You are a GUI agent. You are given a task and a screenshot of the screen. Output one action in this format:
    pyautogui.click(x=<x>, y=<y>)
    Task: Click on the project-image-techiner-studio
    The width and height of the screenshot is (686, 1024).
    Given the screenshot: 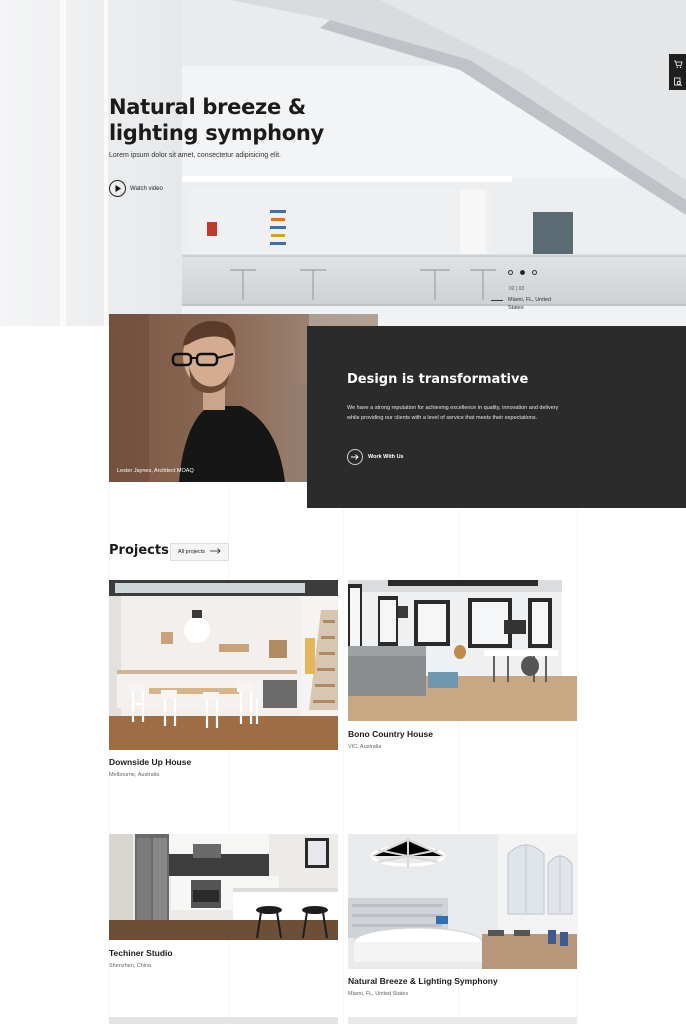 What is the action you would take?
    pyautogui.click(x=223, y=887)
    